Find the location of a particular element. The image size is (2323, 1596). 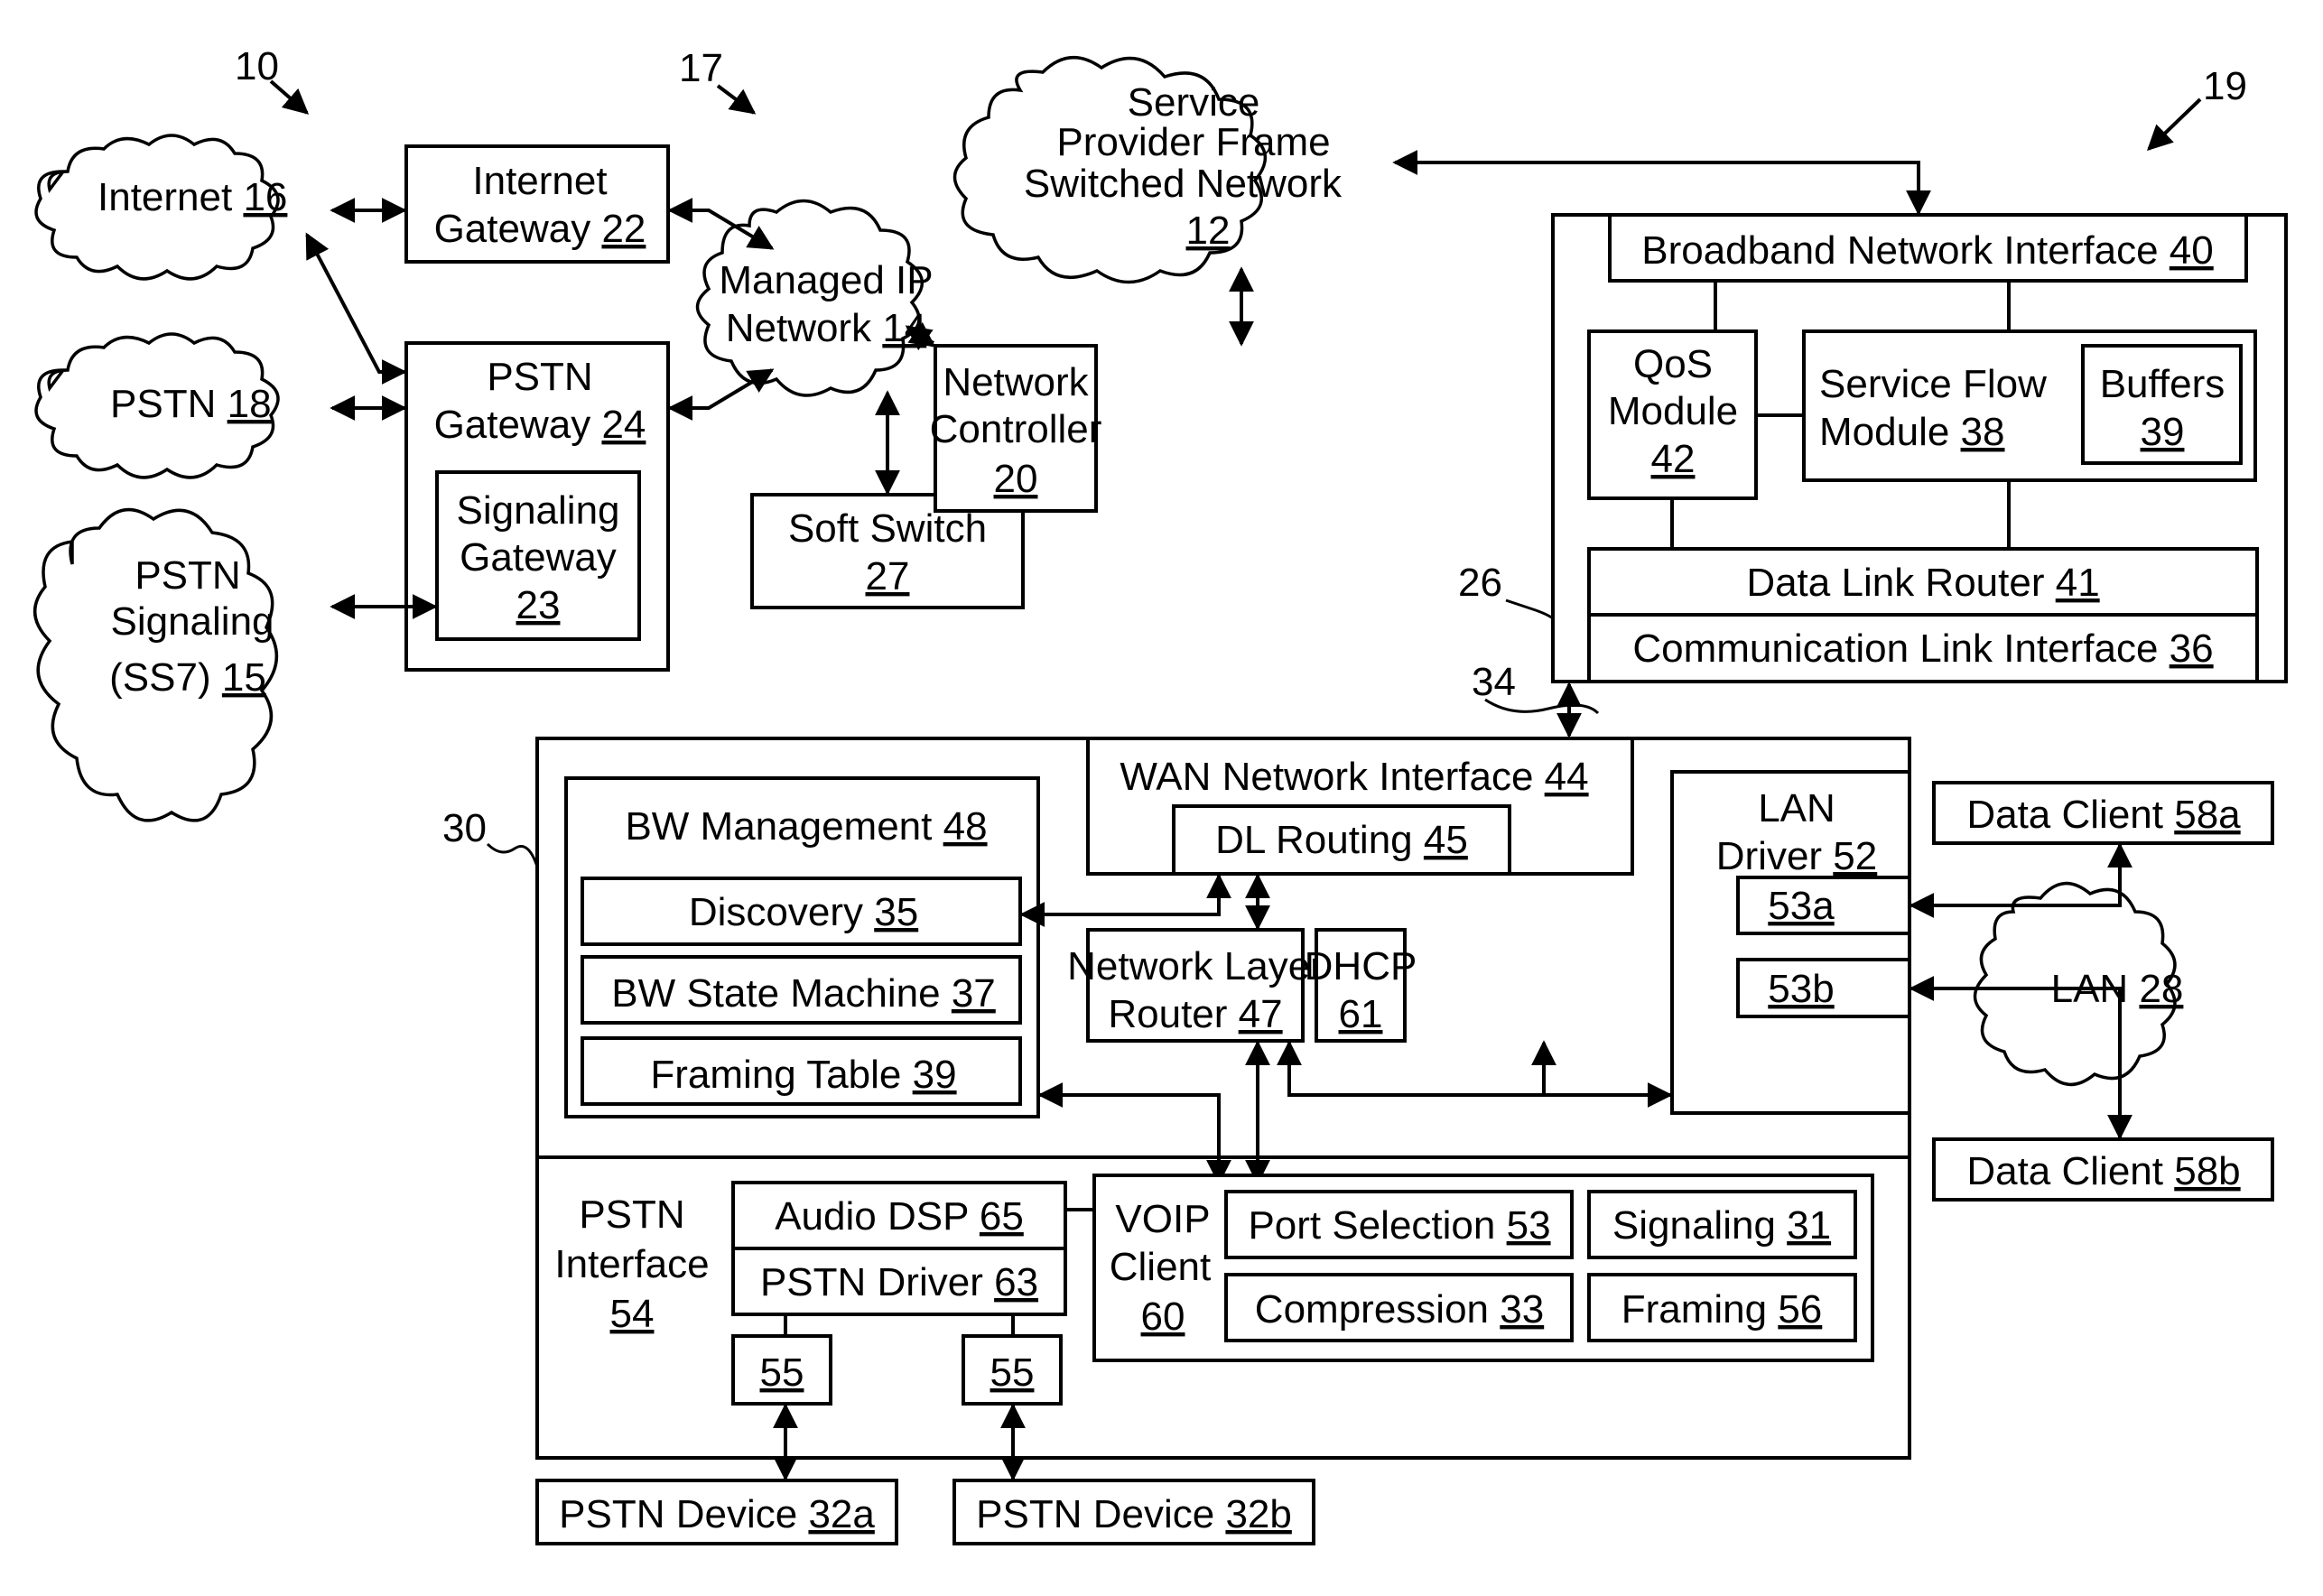

port-55-b: 55 is located at coordinates (1013, 1370).